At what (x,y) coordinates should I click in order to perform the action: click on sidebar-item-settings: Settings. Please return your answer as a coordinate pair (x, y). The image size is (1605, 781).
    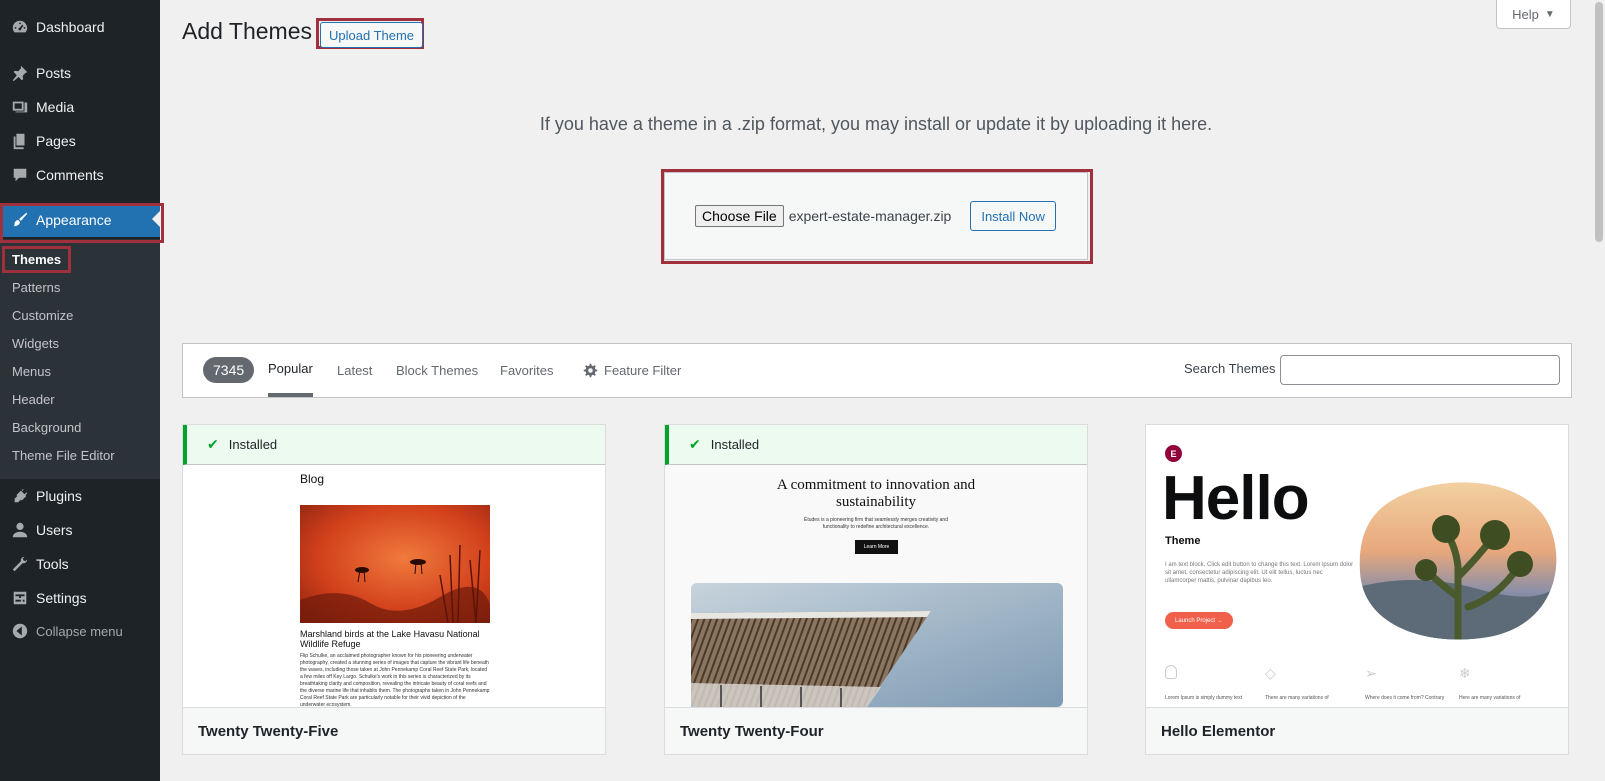
    Looking at the image, I should click on (80, 598).